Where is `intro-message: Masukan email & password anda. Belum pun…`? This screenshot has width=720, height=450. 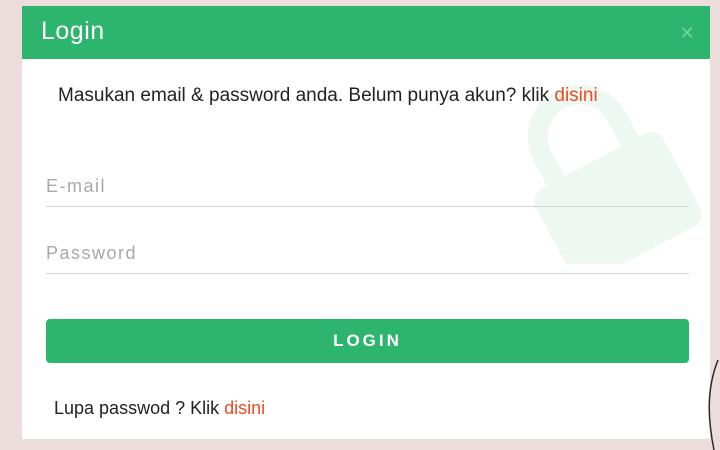
intro-message: Masukan email & password anda. Belum pun… is located at coordinates (306, 95).